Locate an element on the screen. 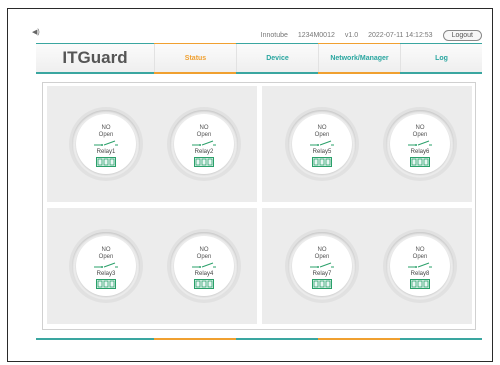 The height and width of the screenshot is (365, 500). relay-name: Relay3 is located at coordinates (106, 274).